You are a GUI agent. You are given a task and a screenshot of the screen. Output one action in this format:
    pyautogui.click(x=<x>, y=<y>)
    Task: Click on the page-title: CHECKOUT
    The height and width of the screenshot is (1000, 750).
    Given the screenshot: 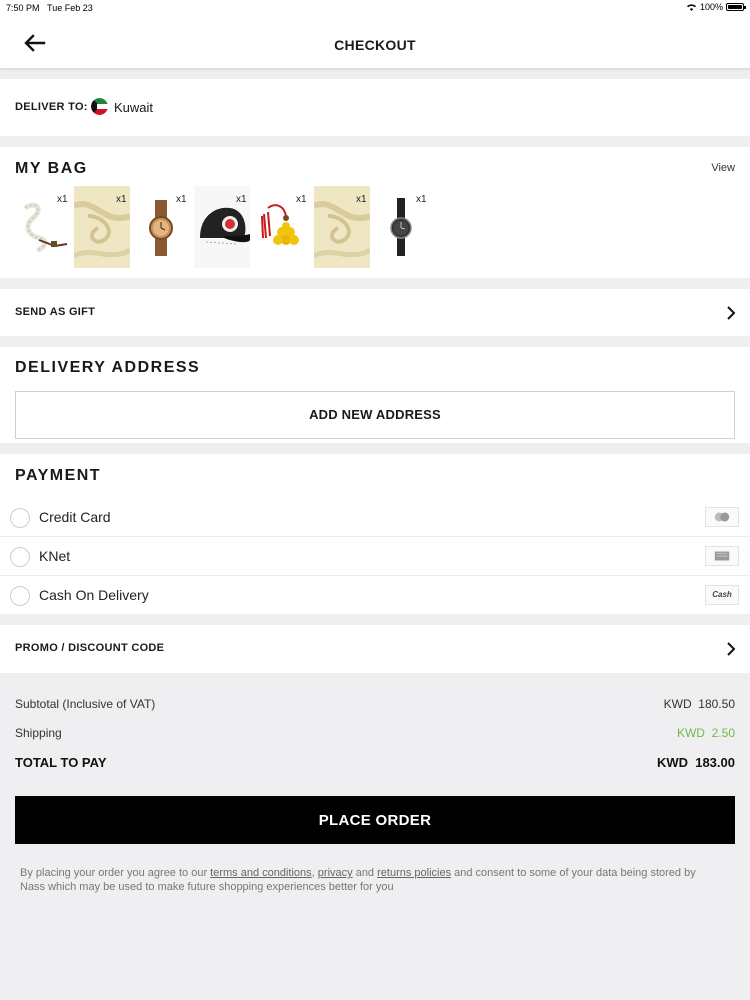 What is the action you would take?
    pyautogui.click(x=375, y=45)
    